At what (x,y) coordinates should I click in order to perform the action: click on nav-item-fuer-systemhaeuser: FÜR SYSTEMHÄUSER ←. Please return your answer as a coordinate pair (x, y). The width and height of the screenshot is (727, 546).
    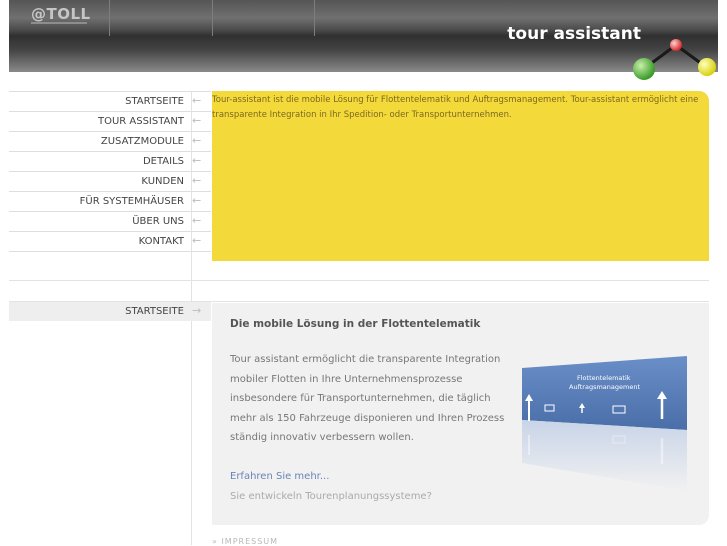
    Looking at the image, I should click on (110, 202).